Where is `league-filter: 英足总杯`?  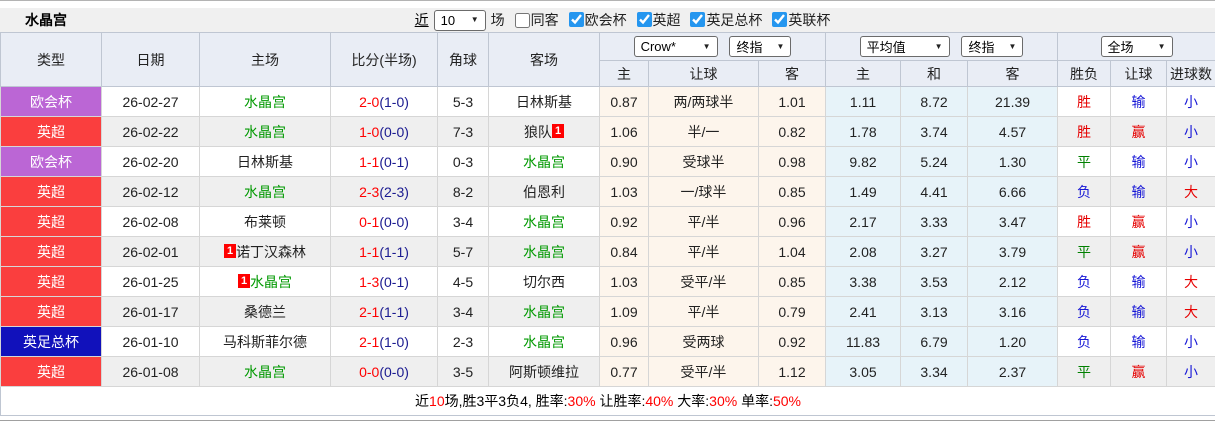 league-filter: 英足总杯 is located at coordinates (726, 20).